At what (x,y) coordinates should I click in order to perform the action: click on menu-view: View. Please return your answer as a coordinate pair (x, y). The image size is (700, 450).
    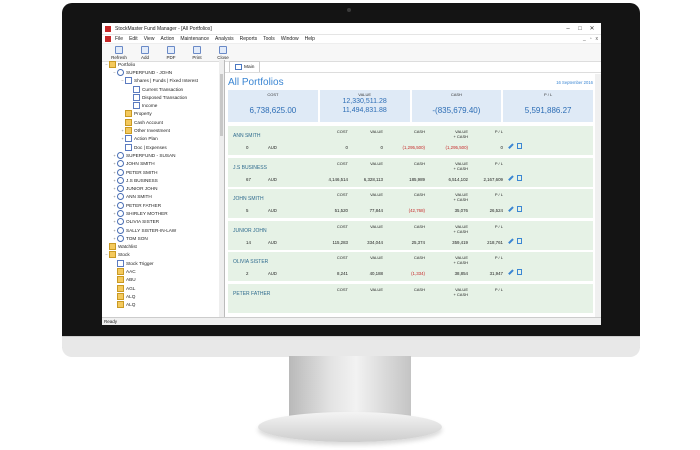
    Looking at the image, I should click on (149, 39).